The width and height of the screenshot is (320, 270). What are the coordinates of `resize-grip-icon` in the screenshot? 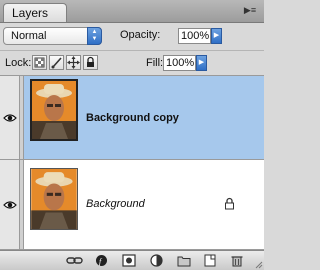 It's located at (259, 265).